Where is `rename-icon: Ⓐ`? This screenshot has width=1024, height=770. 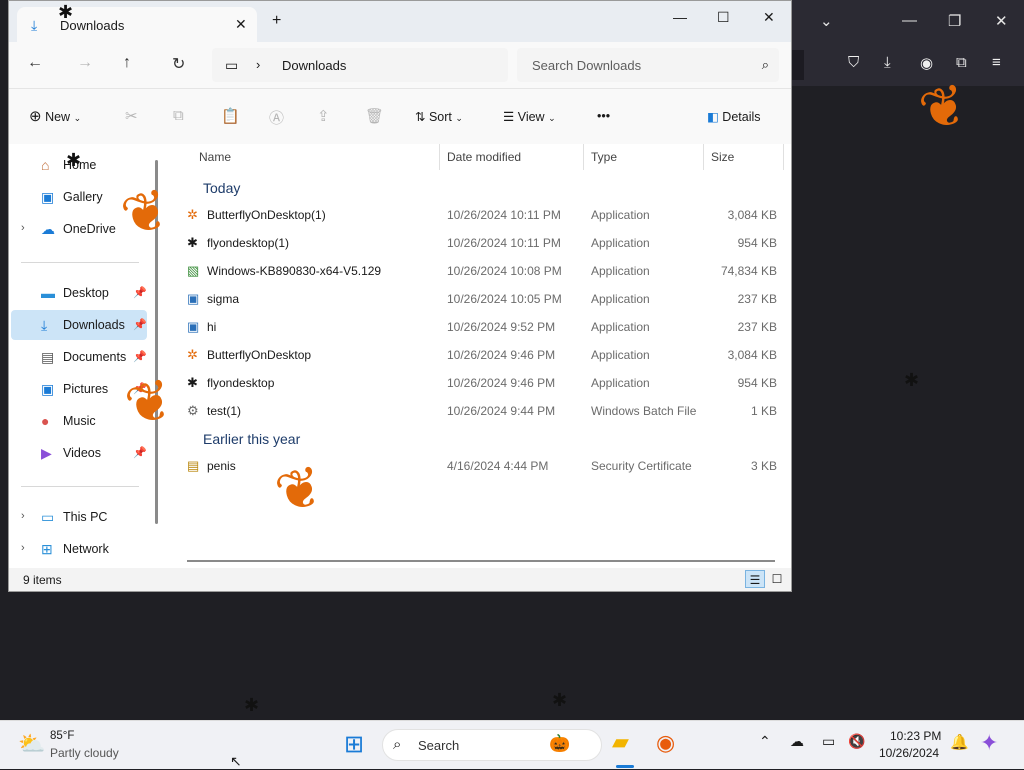 rename-icon: Ⓐ is located at coordinates (276, 117).